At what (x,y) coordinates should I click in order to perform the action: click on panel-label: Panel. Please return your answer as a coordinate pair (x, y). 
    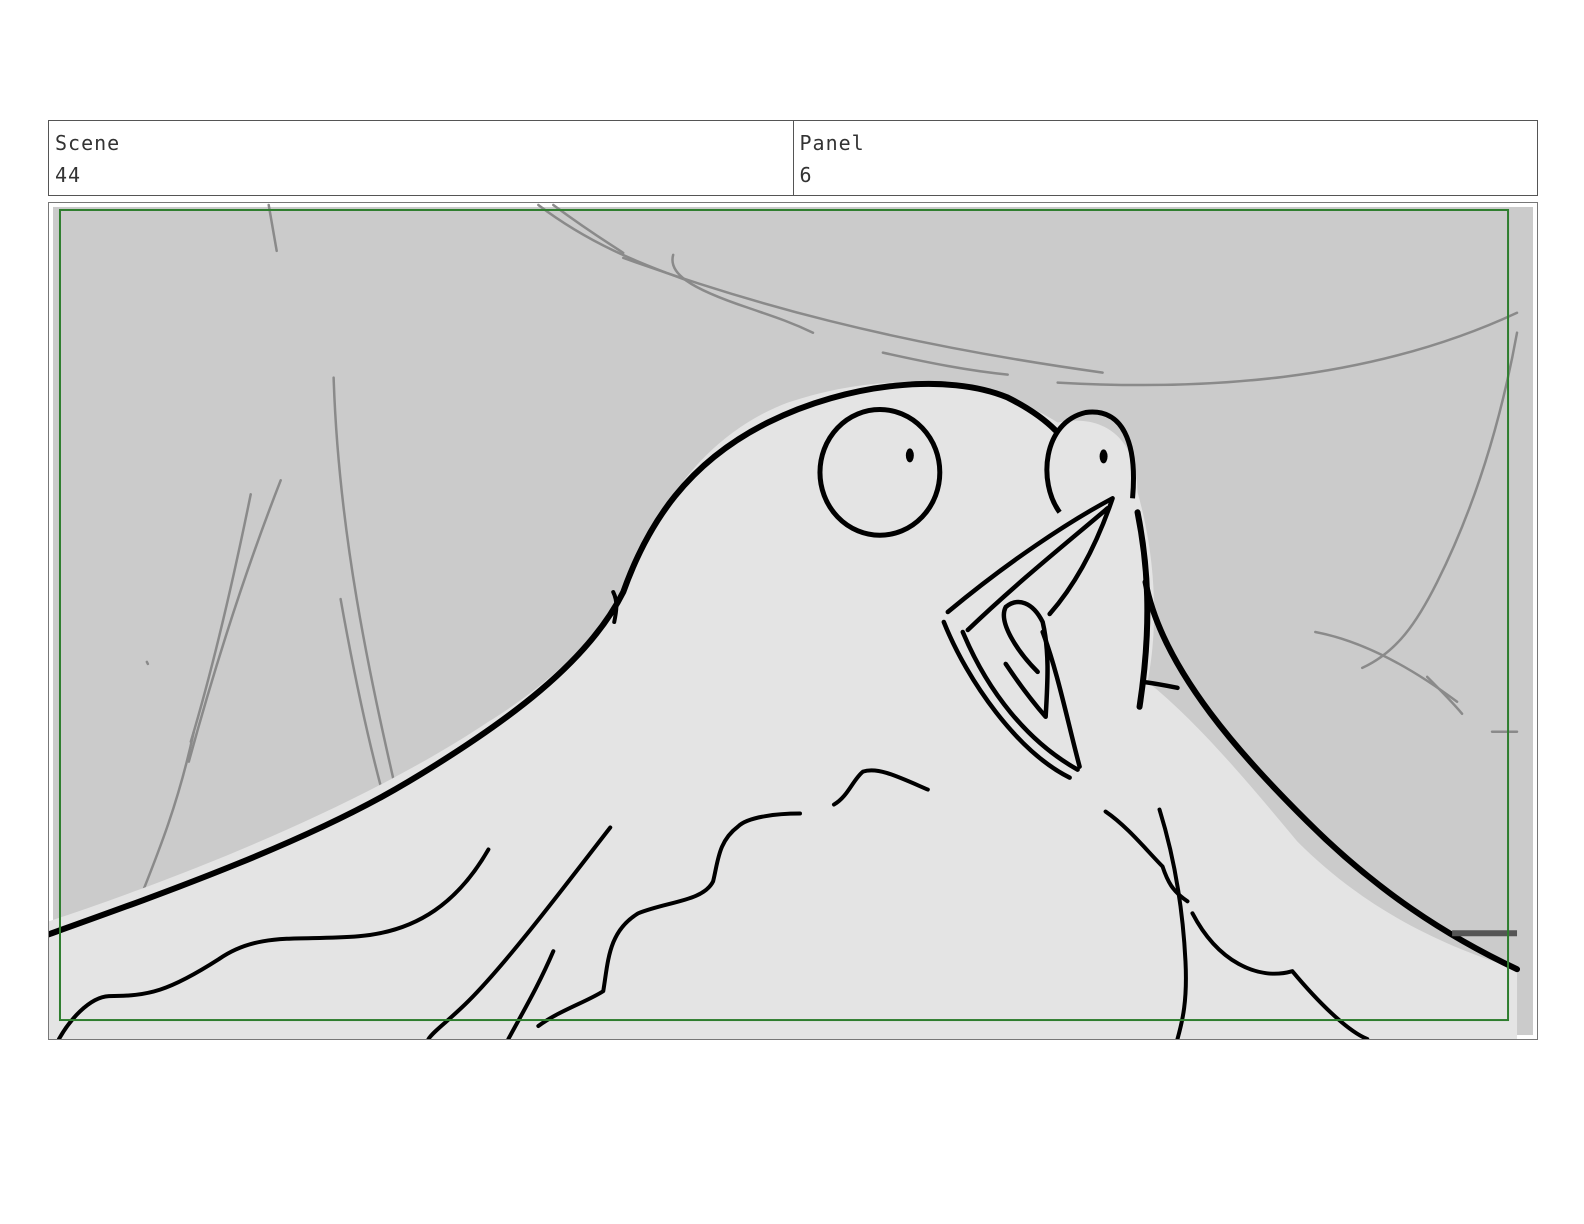
    Looking at the image, I should click on (832, 143).